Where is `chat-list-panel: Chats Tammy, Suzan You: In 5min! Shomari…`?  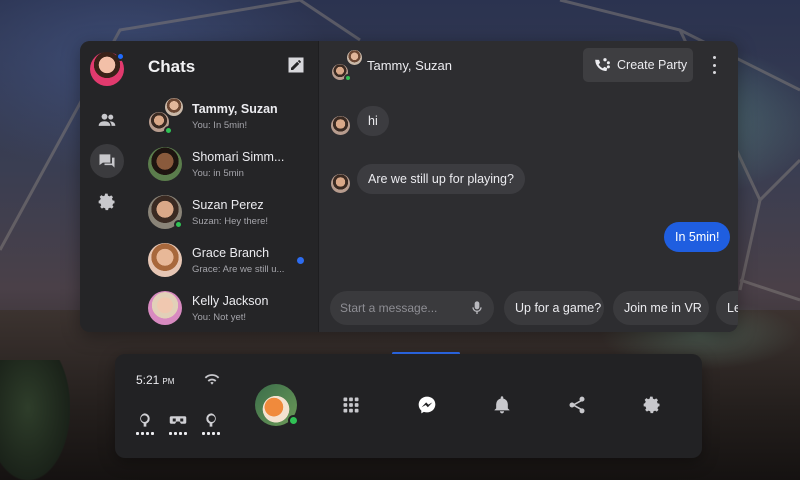 chat-list-panel: Chats Tammy, Suzan You: In 5min! Shomari… is located at coordinates (227, 186).